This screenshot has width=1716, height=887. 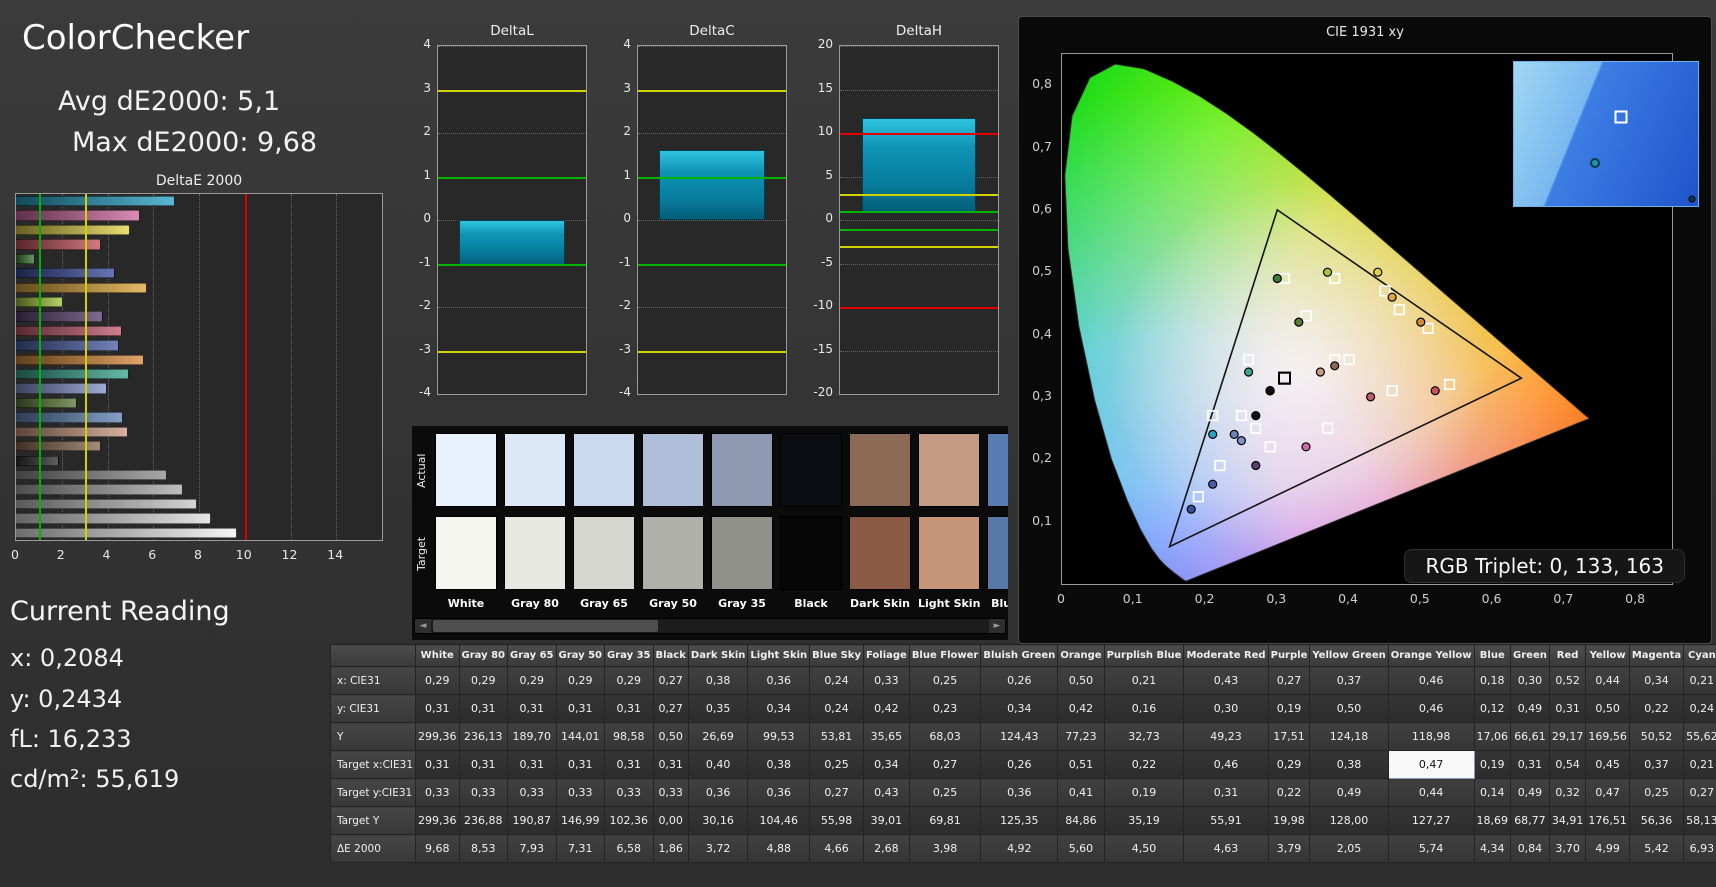 What do you see at coordinates (1349, 820) in the screenshot?
I see `cell: 128,00` at bounding box center [1349, 820].